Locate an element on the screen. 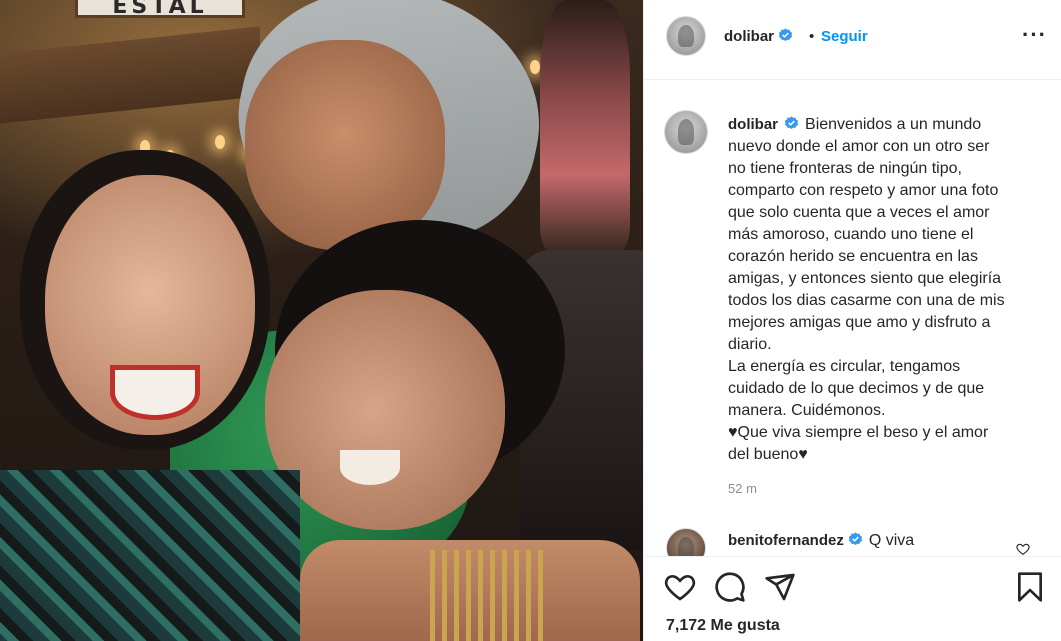 Image resolution: width=1061 pixels, height=641 pixels. comments-list: benitofernandez Q viva is located at coordinates (852, 538).